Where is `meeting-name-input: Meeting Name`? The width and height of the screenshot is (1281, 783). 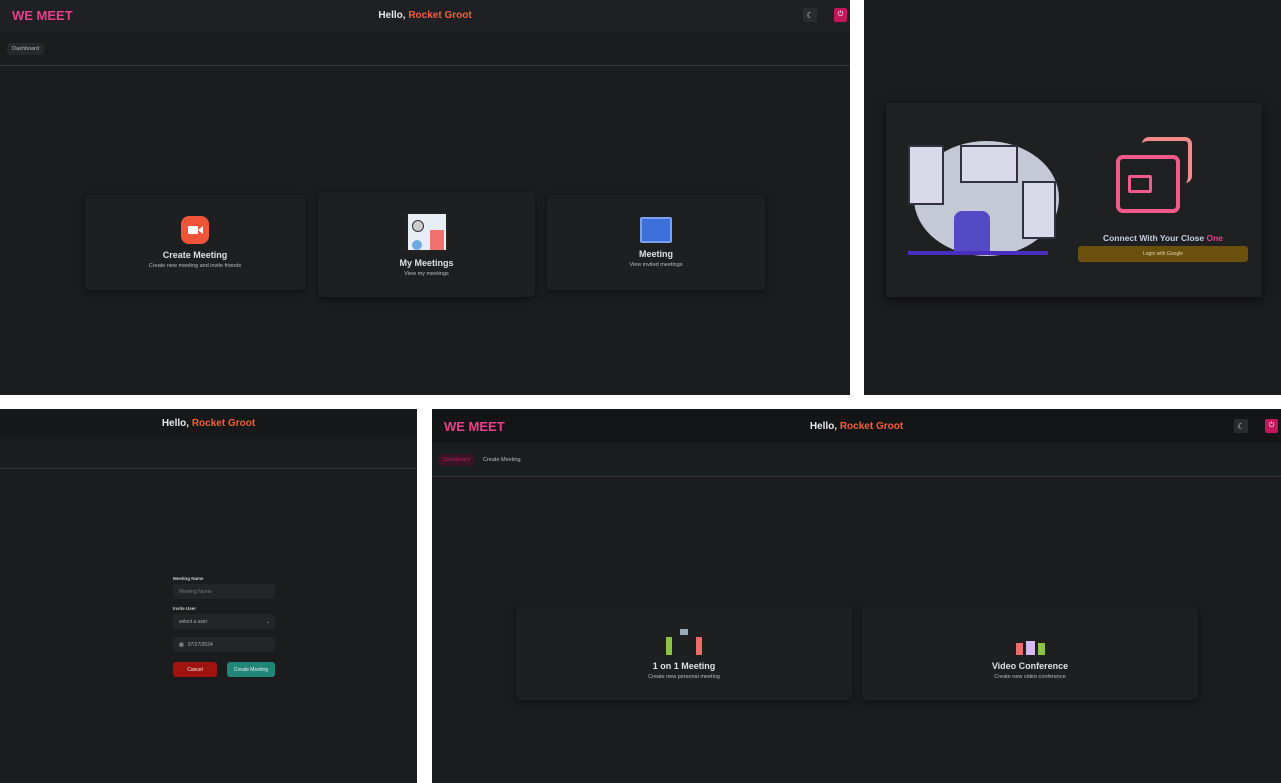
meeting-name-input: Meeting Name is located at coordinates (224, 591).